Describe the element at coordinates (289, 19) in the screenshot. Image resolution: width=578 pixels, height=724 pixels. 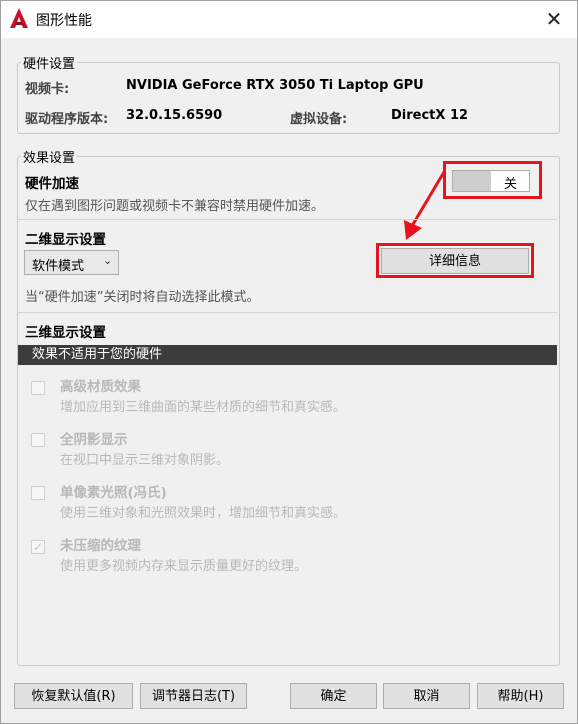
I see `title-bar: 图形性能 ✕` at that location.